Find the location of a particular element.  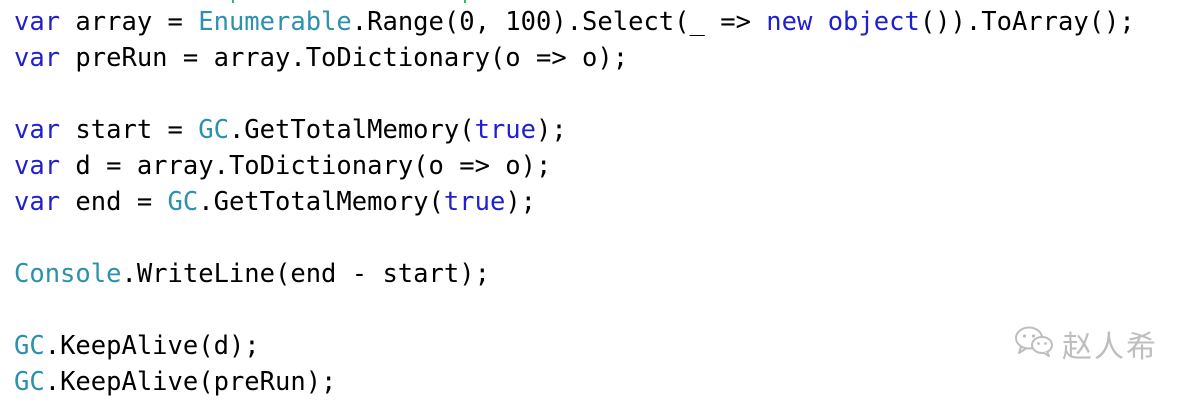

code-token-plain: start = is located at coordinates (129, 130).